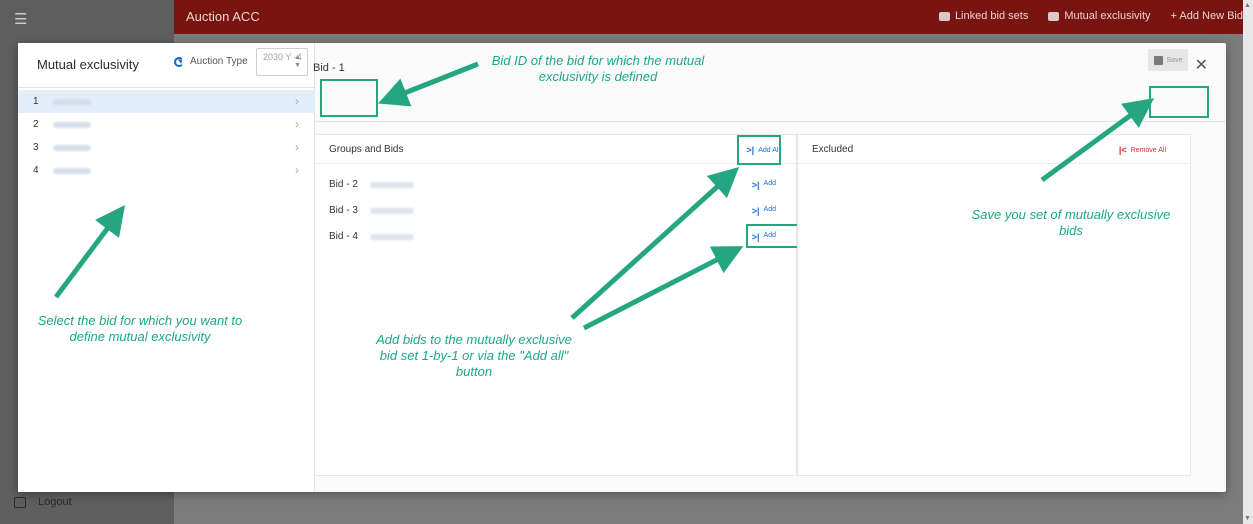  Describe the element at coordinates (1248, 262) in the screenshot. I see `page-scrollbar: ▲ ▼` at that location.